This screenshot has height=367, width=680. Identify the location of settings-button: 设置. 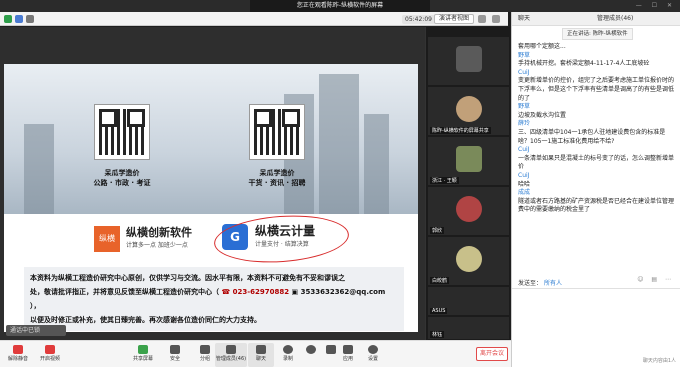
(373, 355).